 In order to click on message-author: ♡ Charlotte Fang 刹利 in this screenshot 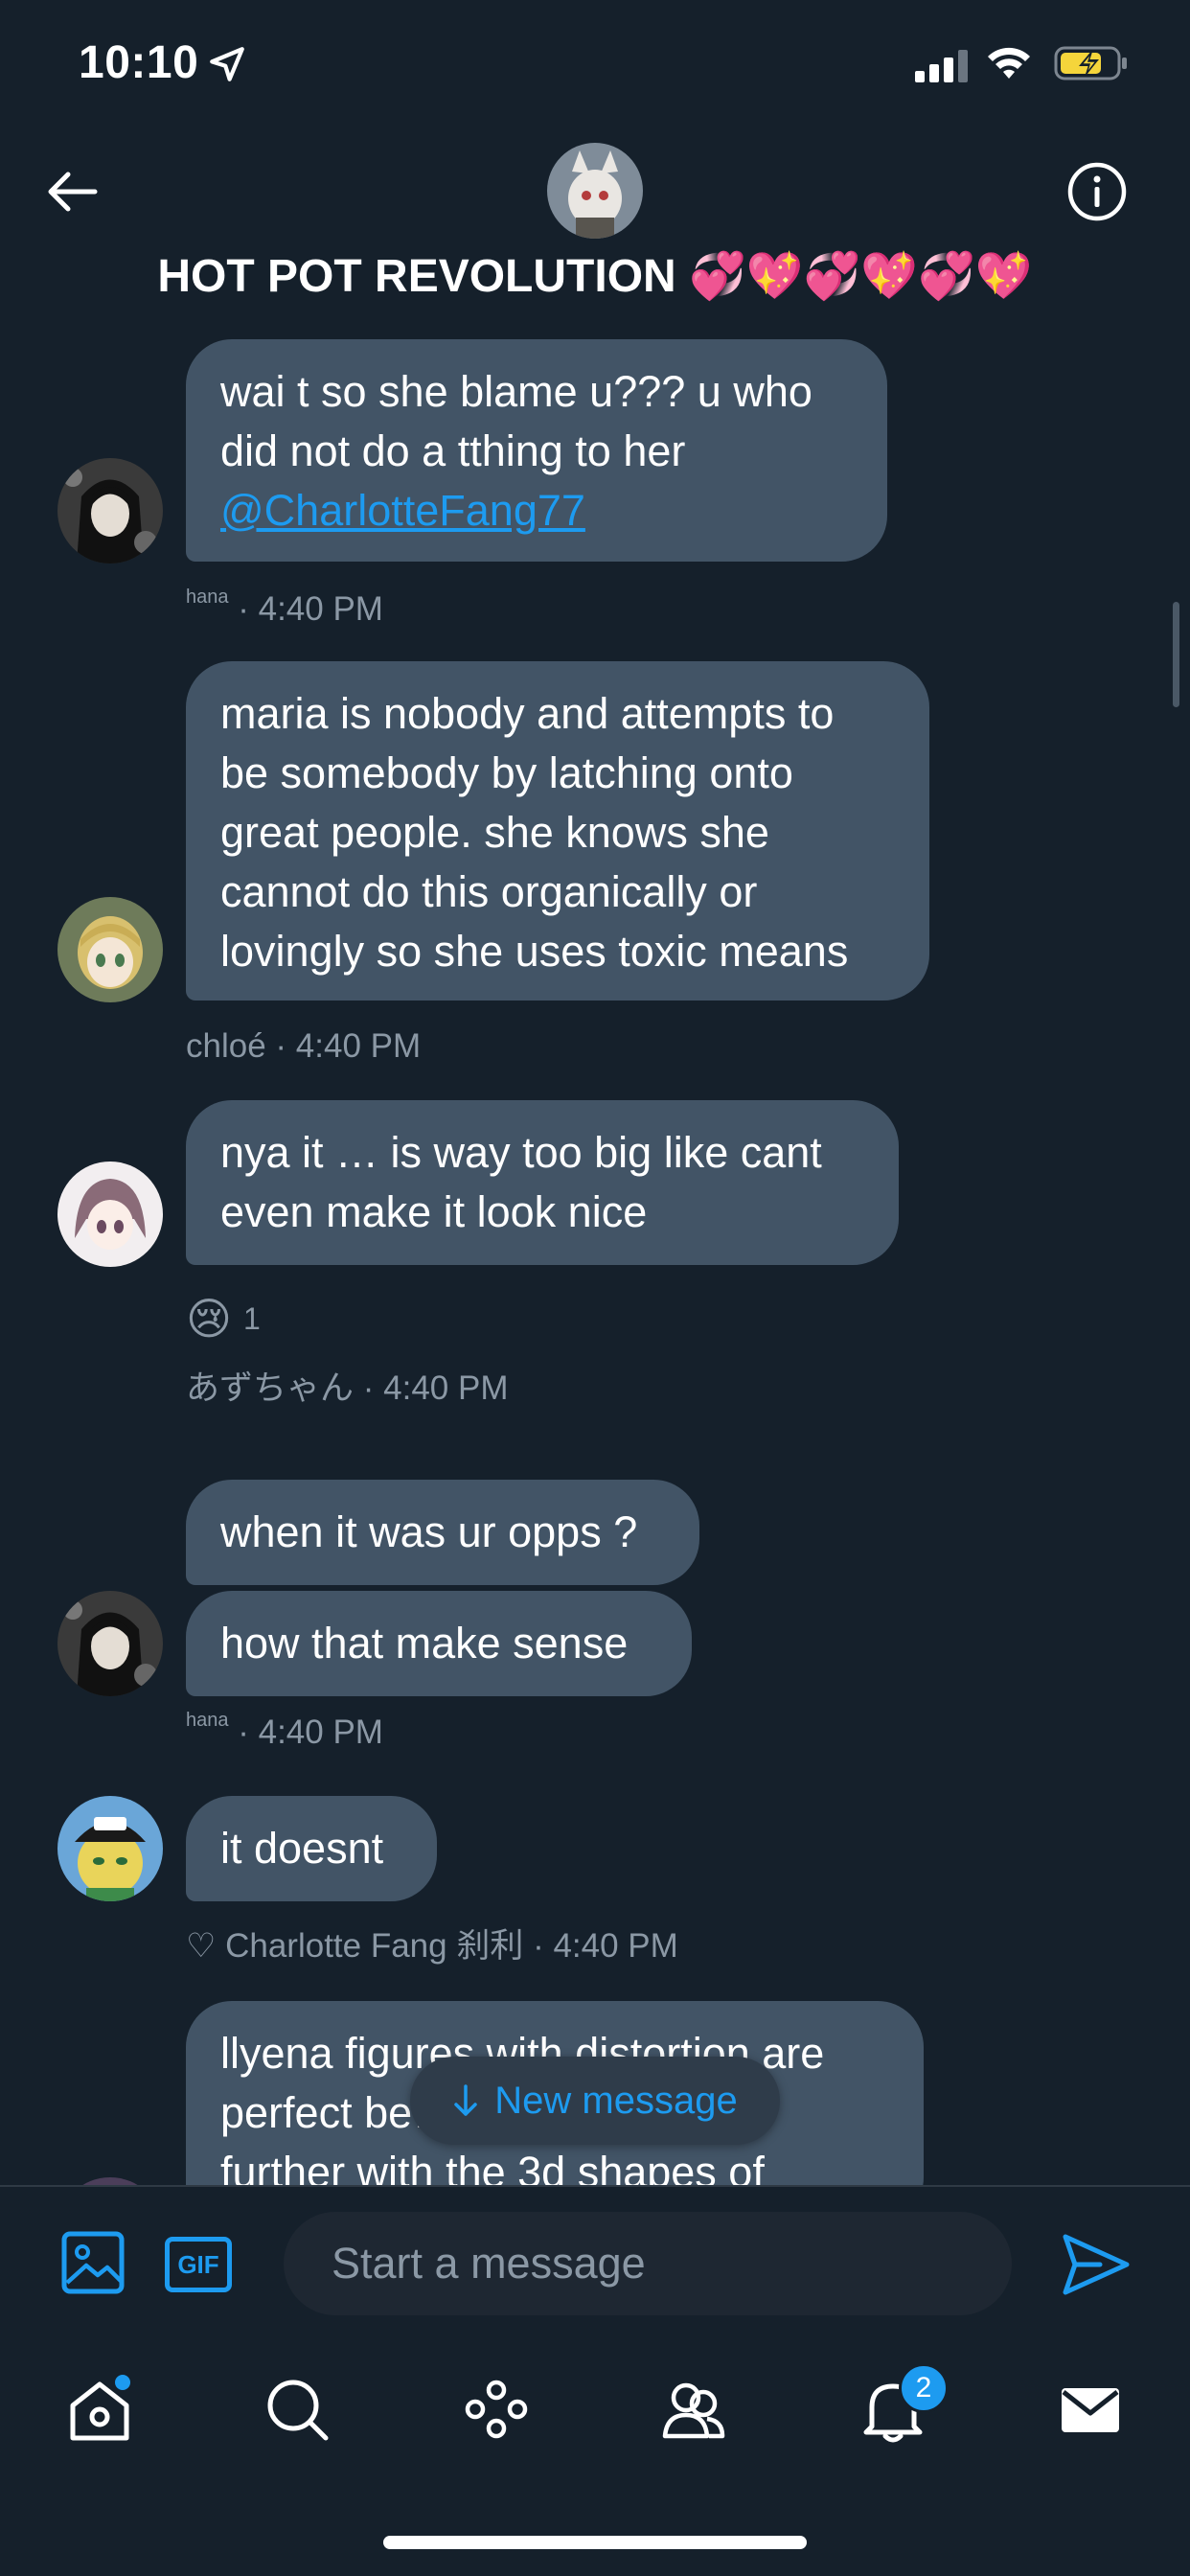, I will do `click(355, 1946)`.